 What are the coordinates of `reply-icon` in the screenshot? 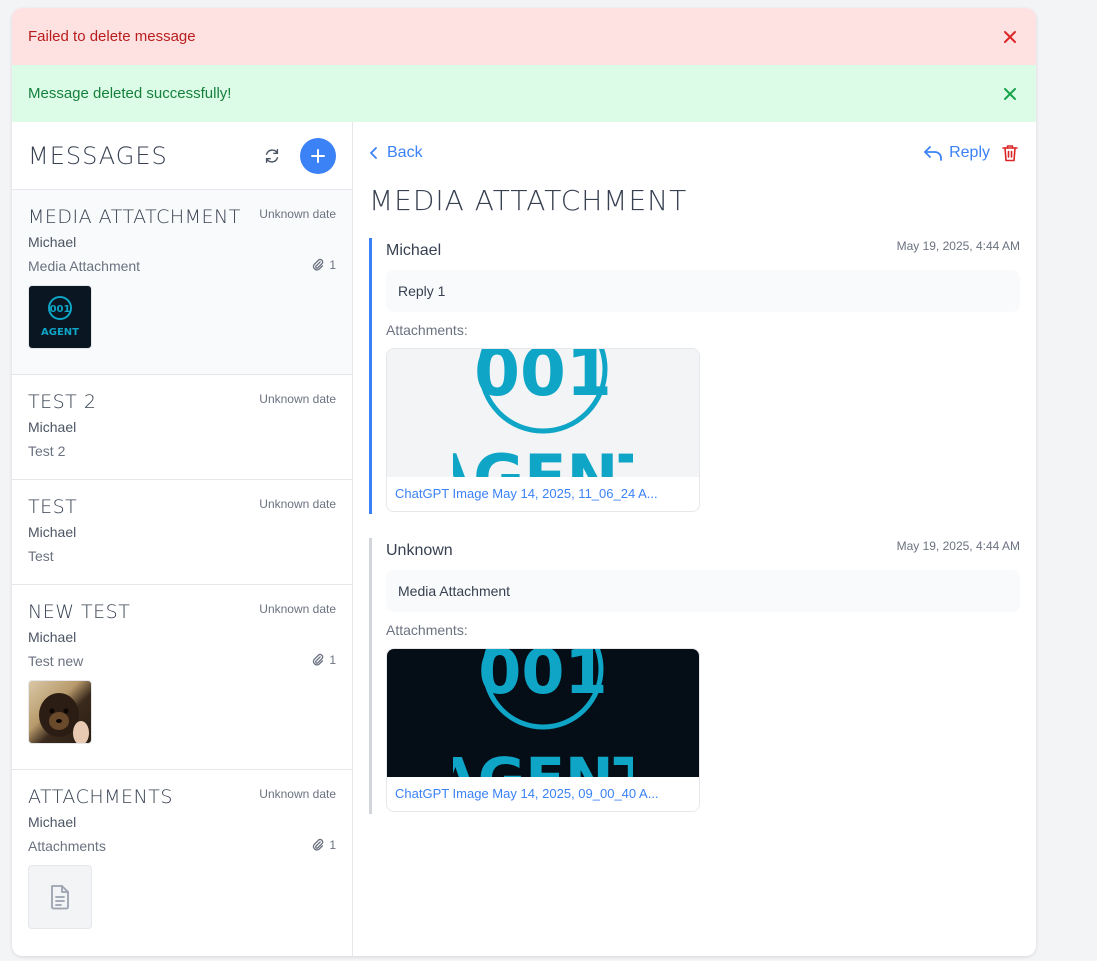 It's located at (933, 153).